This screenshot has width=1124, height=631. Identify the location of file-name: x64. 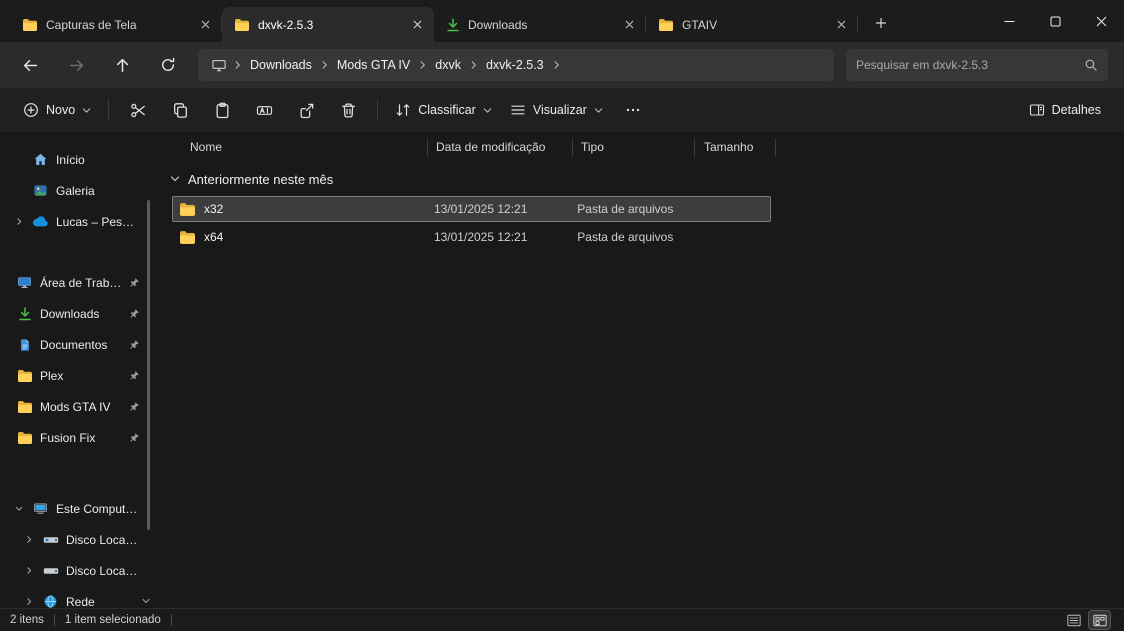
(214, 237).